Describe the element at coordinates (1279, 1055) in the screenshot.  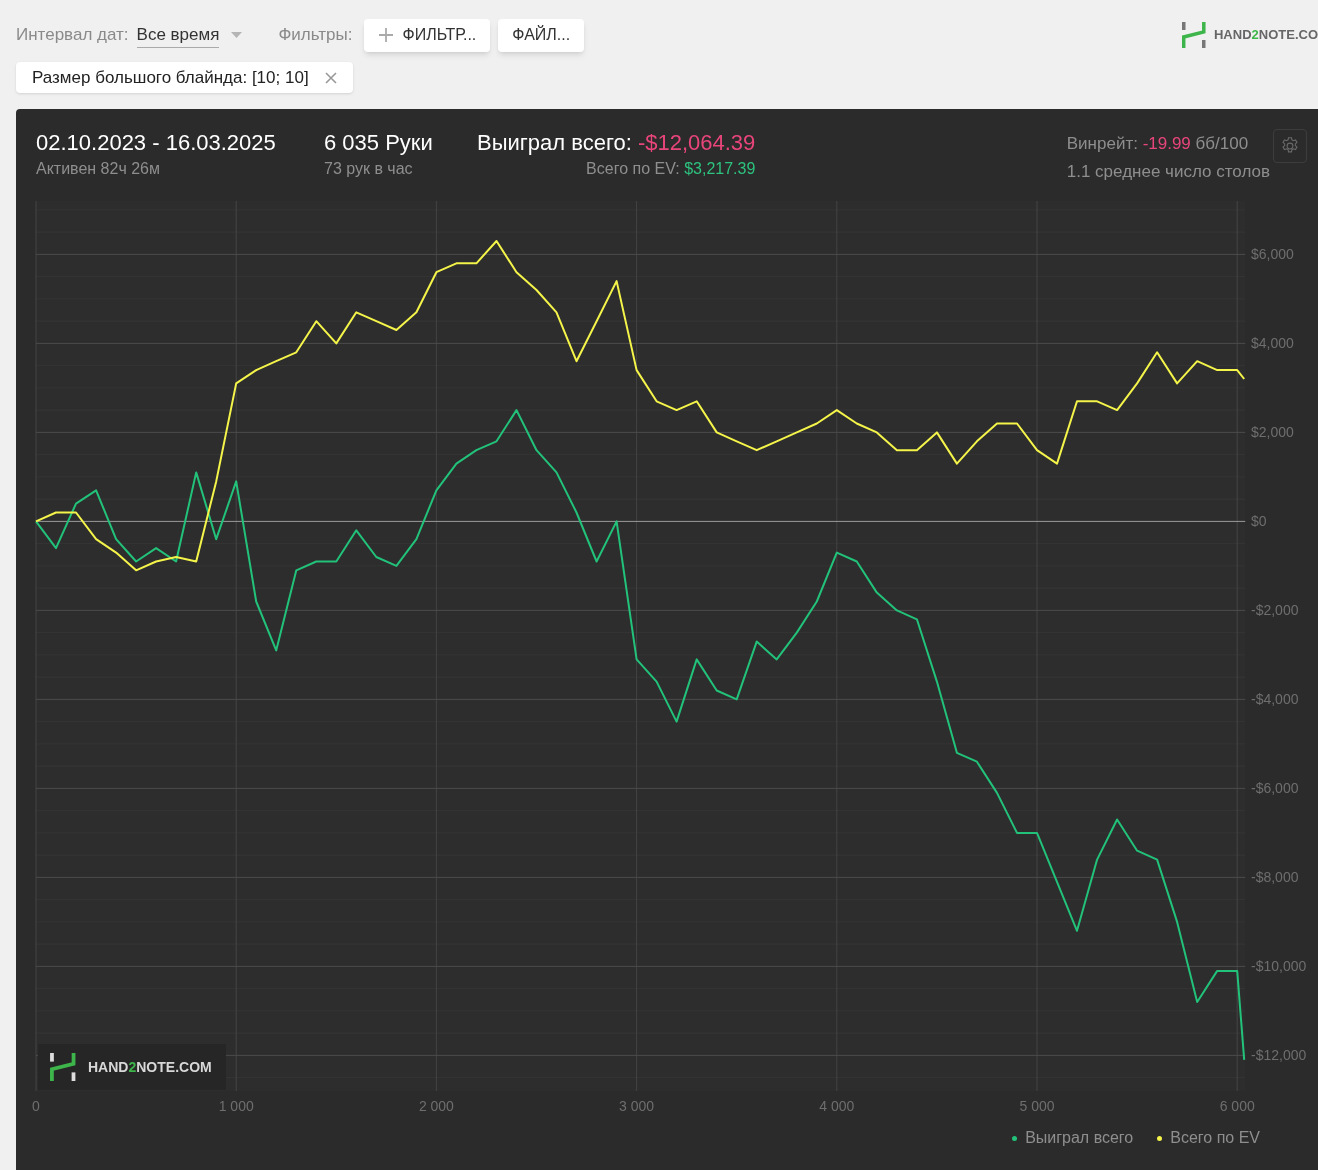
I see `y-axis-label: -$12,000` at that location.